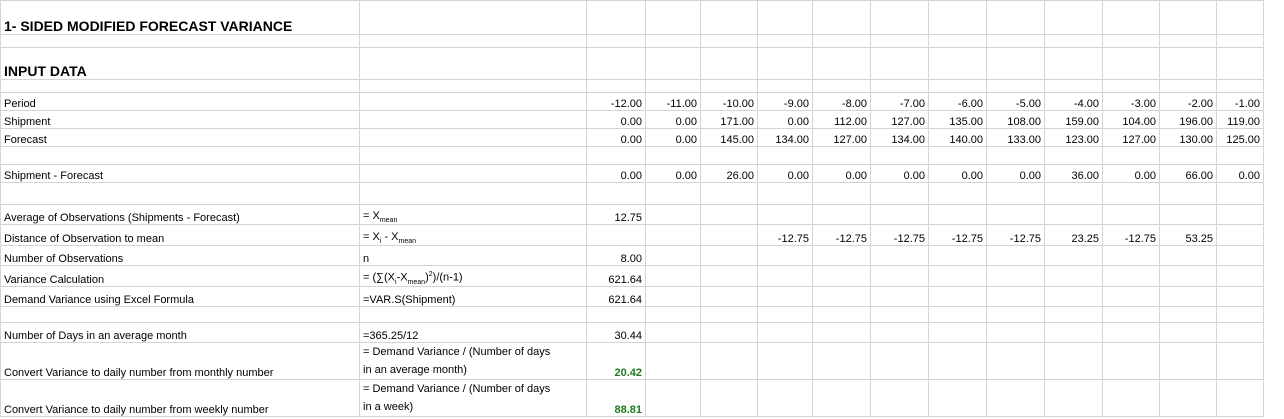 The image size is (1284, 419). I want to click on value-cell: -3.00, so click(1131, 101).